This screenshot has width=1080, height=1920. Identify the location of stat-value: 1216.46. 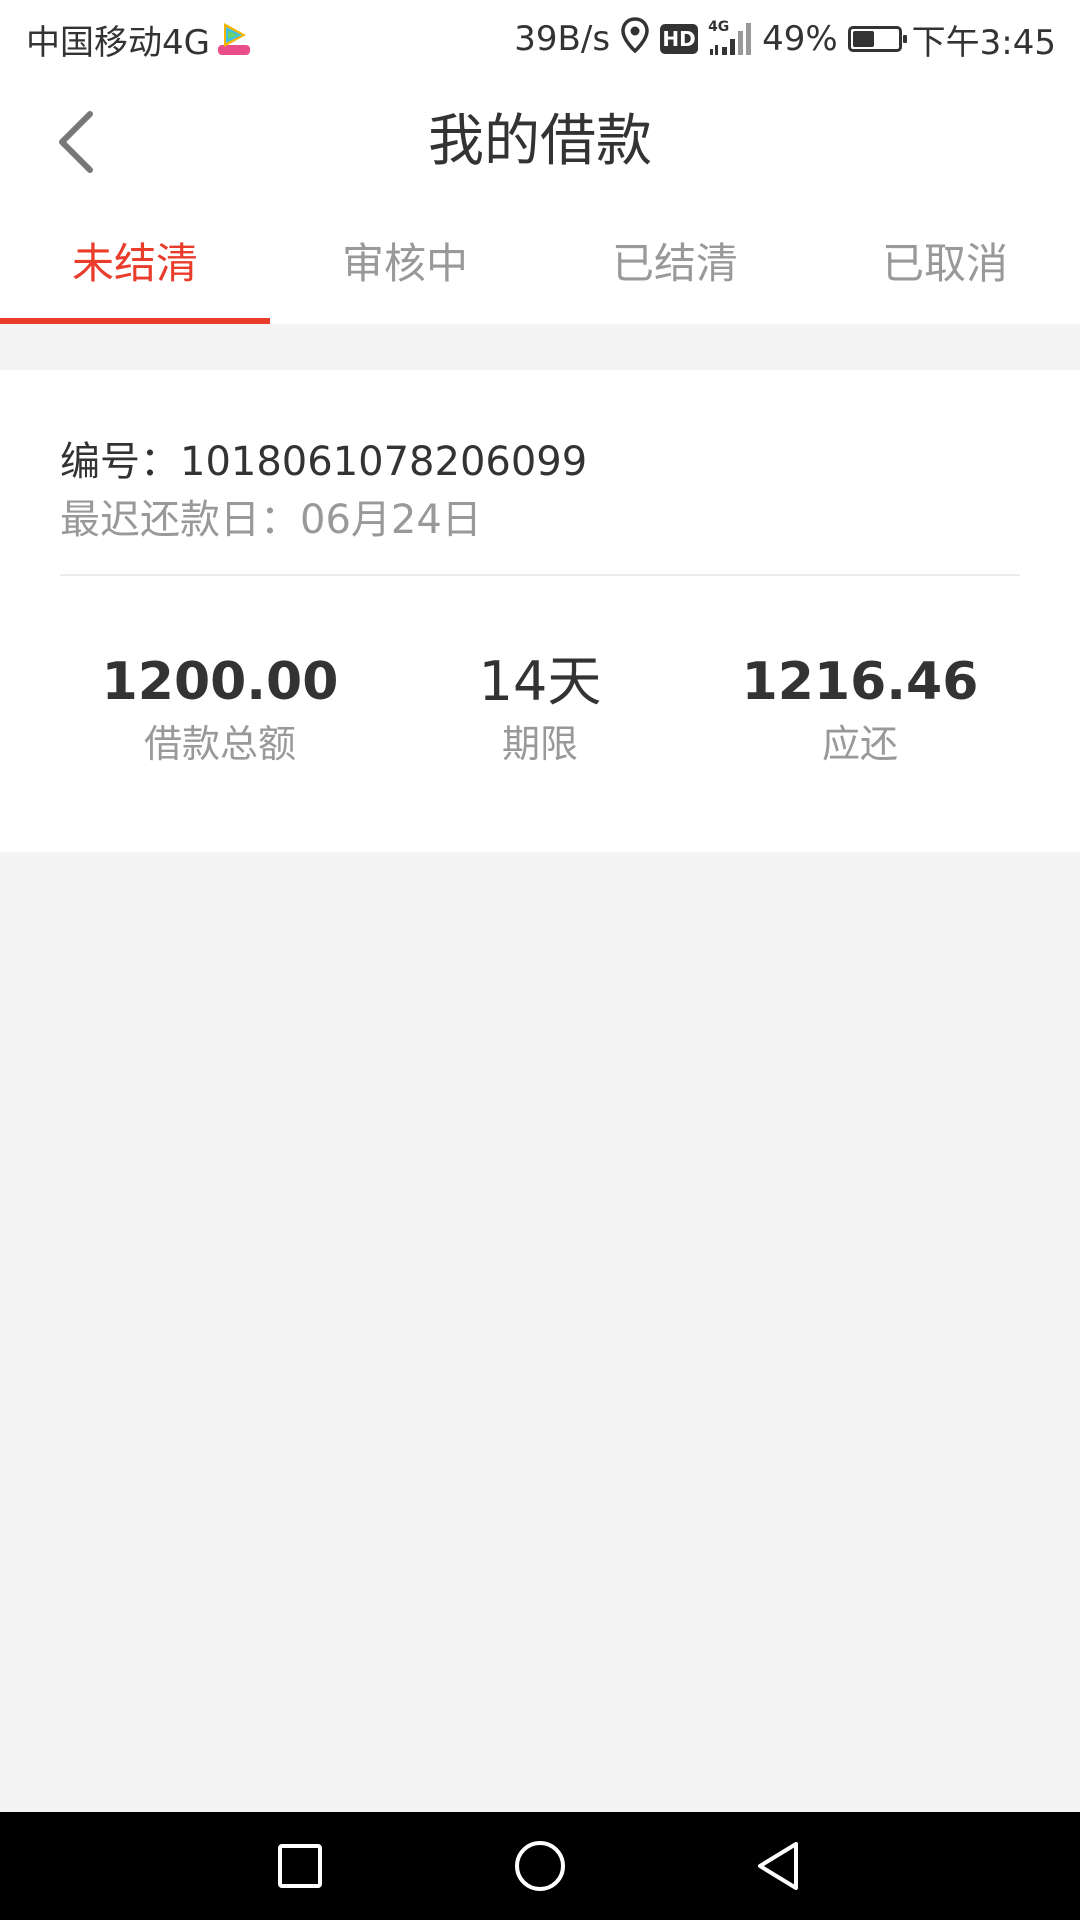
(860, 682).